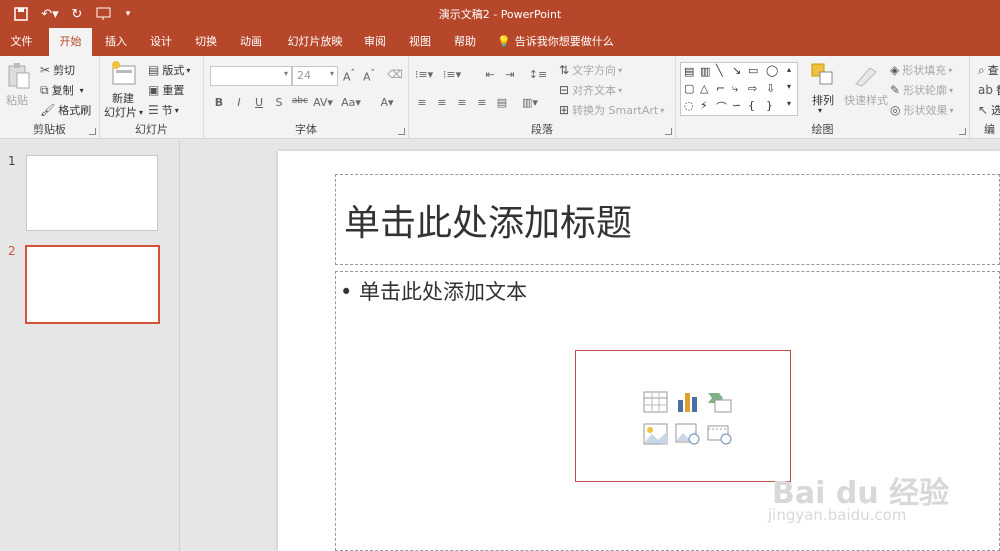 The width and height of the screenshot is (1000, 551). I want to click on tab-animations: 动画, so click(251, 42).